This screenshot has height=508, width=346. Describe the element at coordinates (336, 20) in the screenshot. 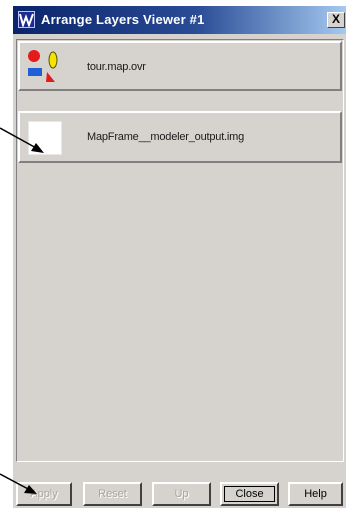

I see `close-window-button: X` at that location.